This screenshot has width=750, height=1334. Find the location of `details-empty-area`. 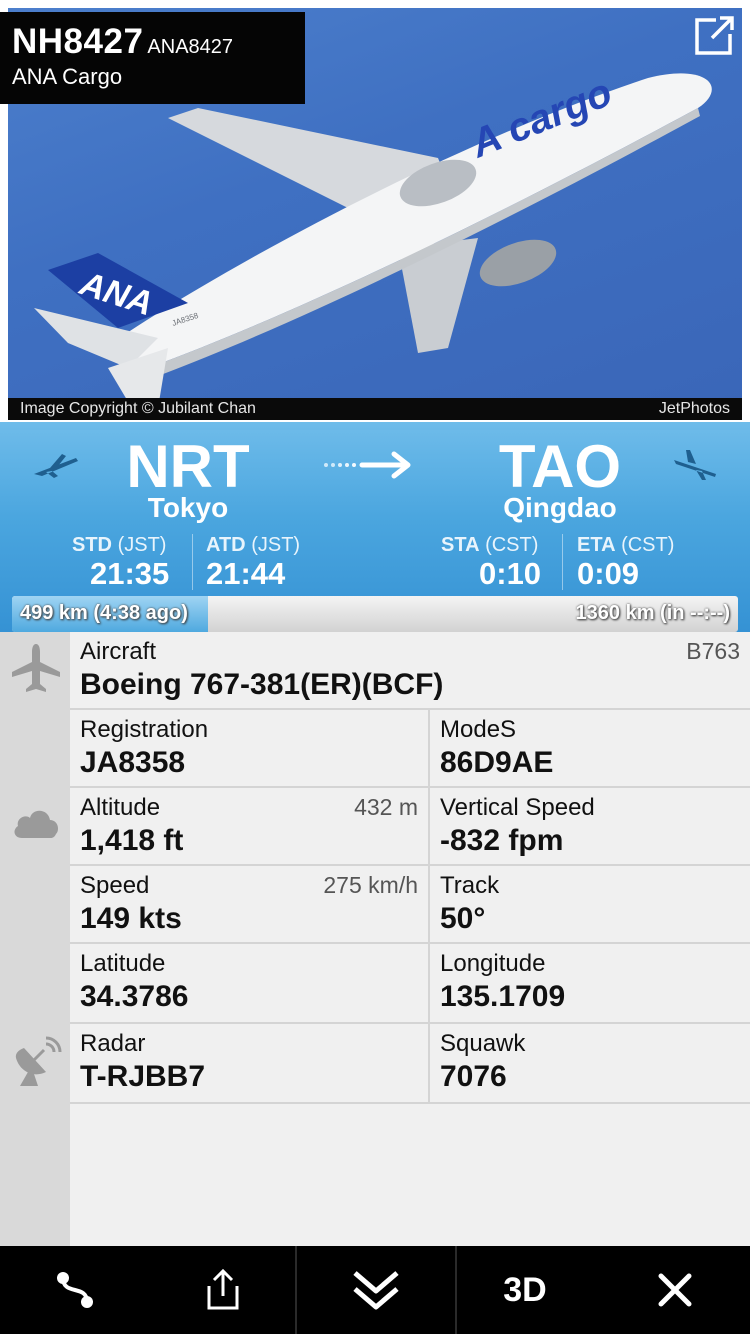

details-empty-area is located at coordinates (410, 1175).